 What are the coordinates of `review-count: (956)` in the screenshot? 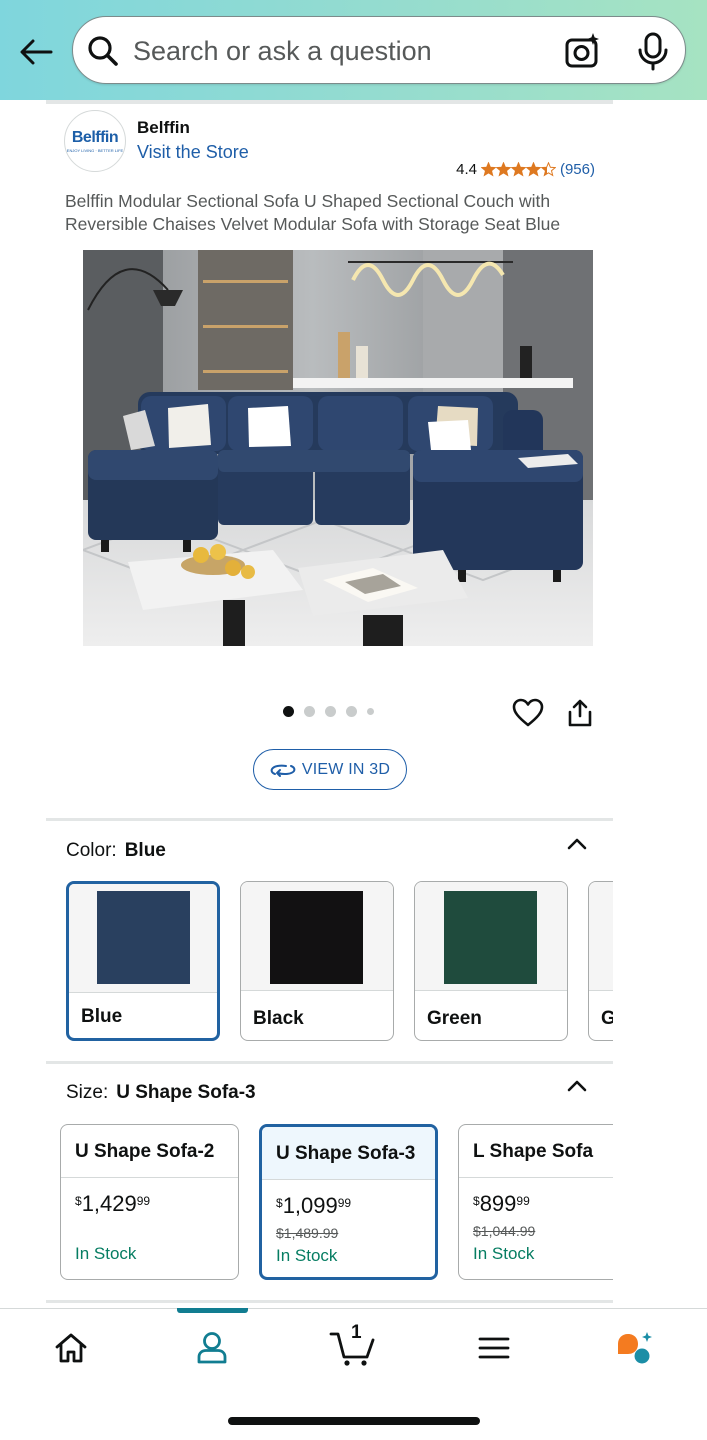 It's located at (577, 169).